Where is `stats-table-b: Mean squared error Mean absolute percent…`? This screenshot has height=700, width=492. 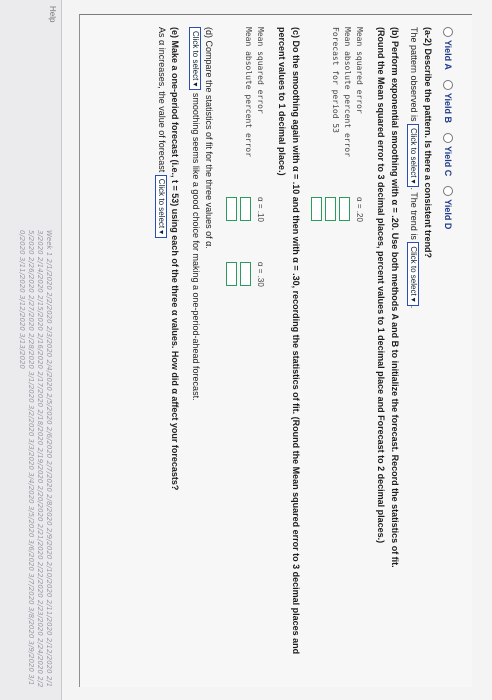
stats-table-b: Mean squared error Mean absolute percent… is located at coordinates (337, 351).